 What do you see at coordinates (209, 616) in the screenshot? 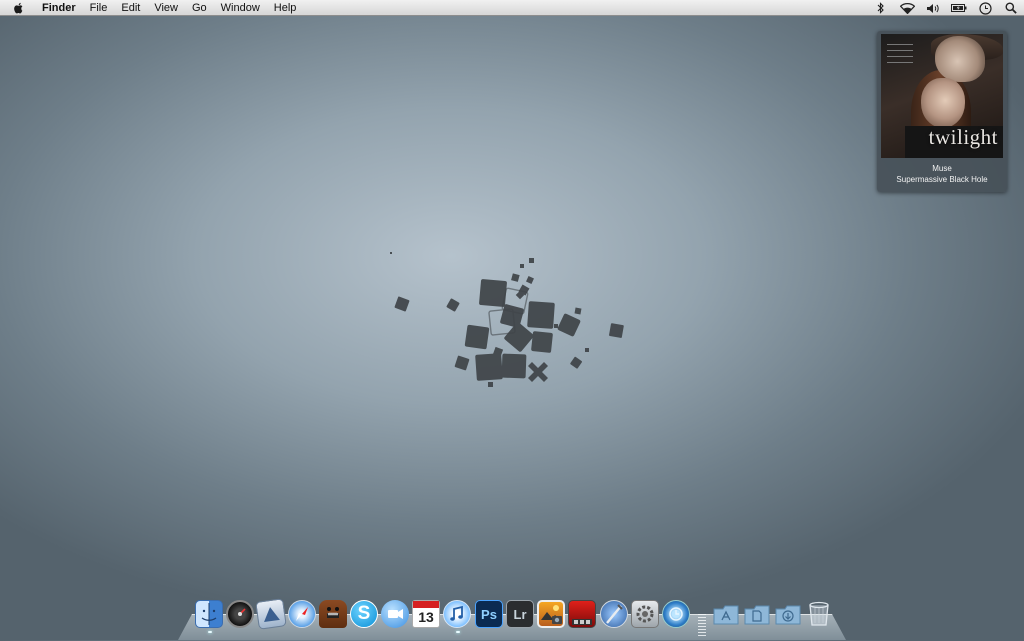
I see `finder-icon` at bounding box center [209, 616].